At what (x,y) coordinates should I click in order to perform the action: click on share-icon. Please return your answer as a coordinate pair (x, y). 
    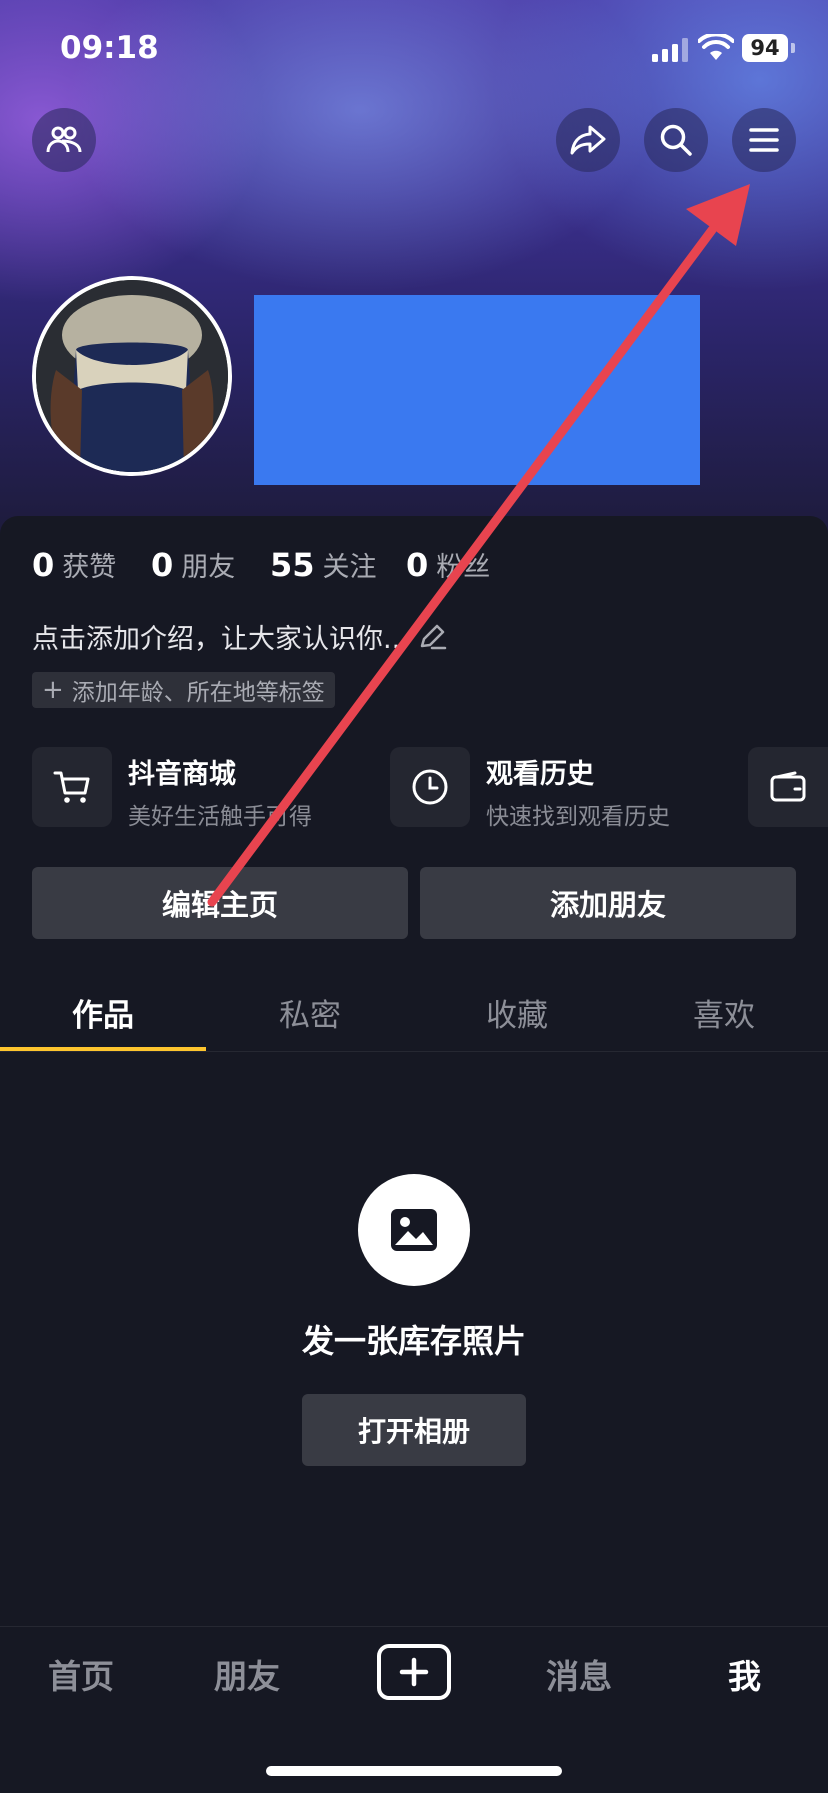
    Looking at the image, I should click on (588, 140).